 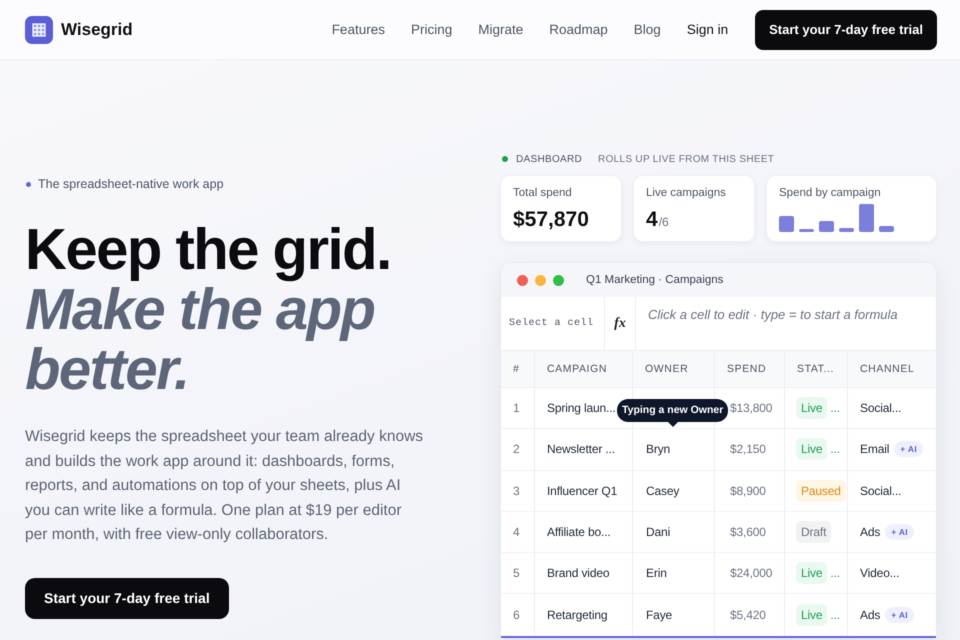 I want to click on column-header: SPEND, so click(x=750, y=369).